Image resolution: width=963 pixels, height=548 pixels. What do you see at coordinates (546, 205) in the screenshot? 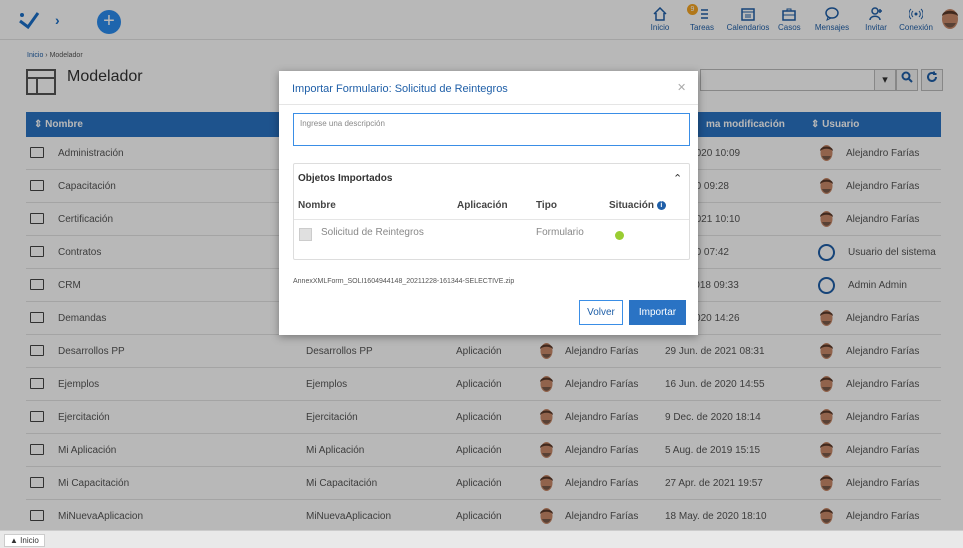
I see `col-type-header: Tipo` at bounding box center [546, 205].